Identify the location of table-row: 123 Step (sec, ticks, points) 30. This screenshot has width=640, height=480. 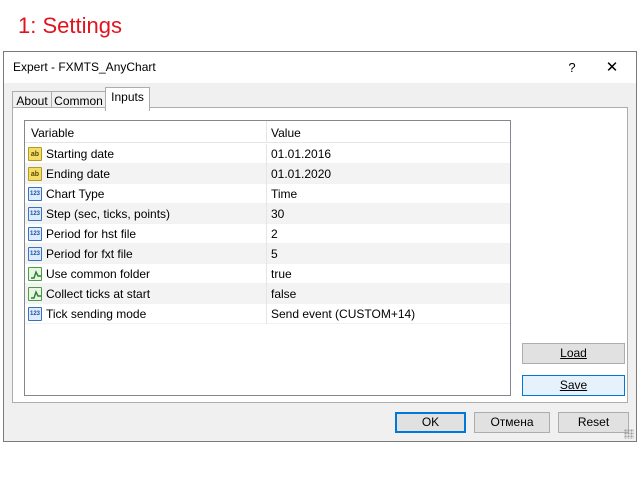
(267, 214).